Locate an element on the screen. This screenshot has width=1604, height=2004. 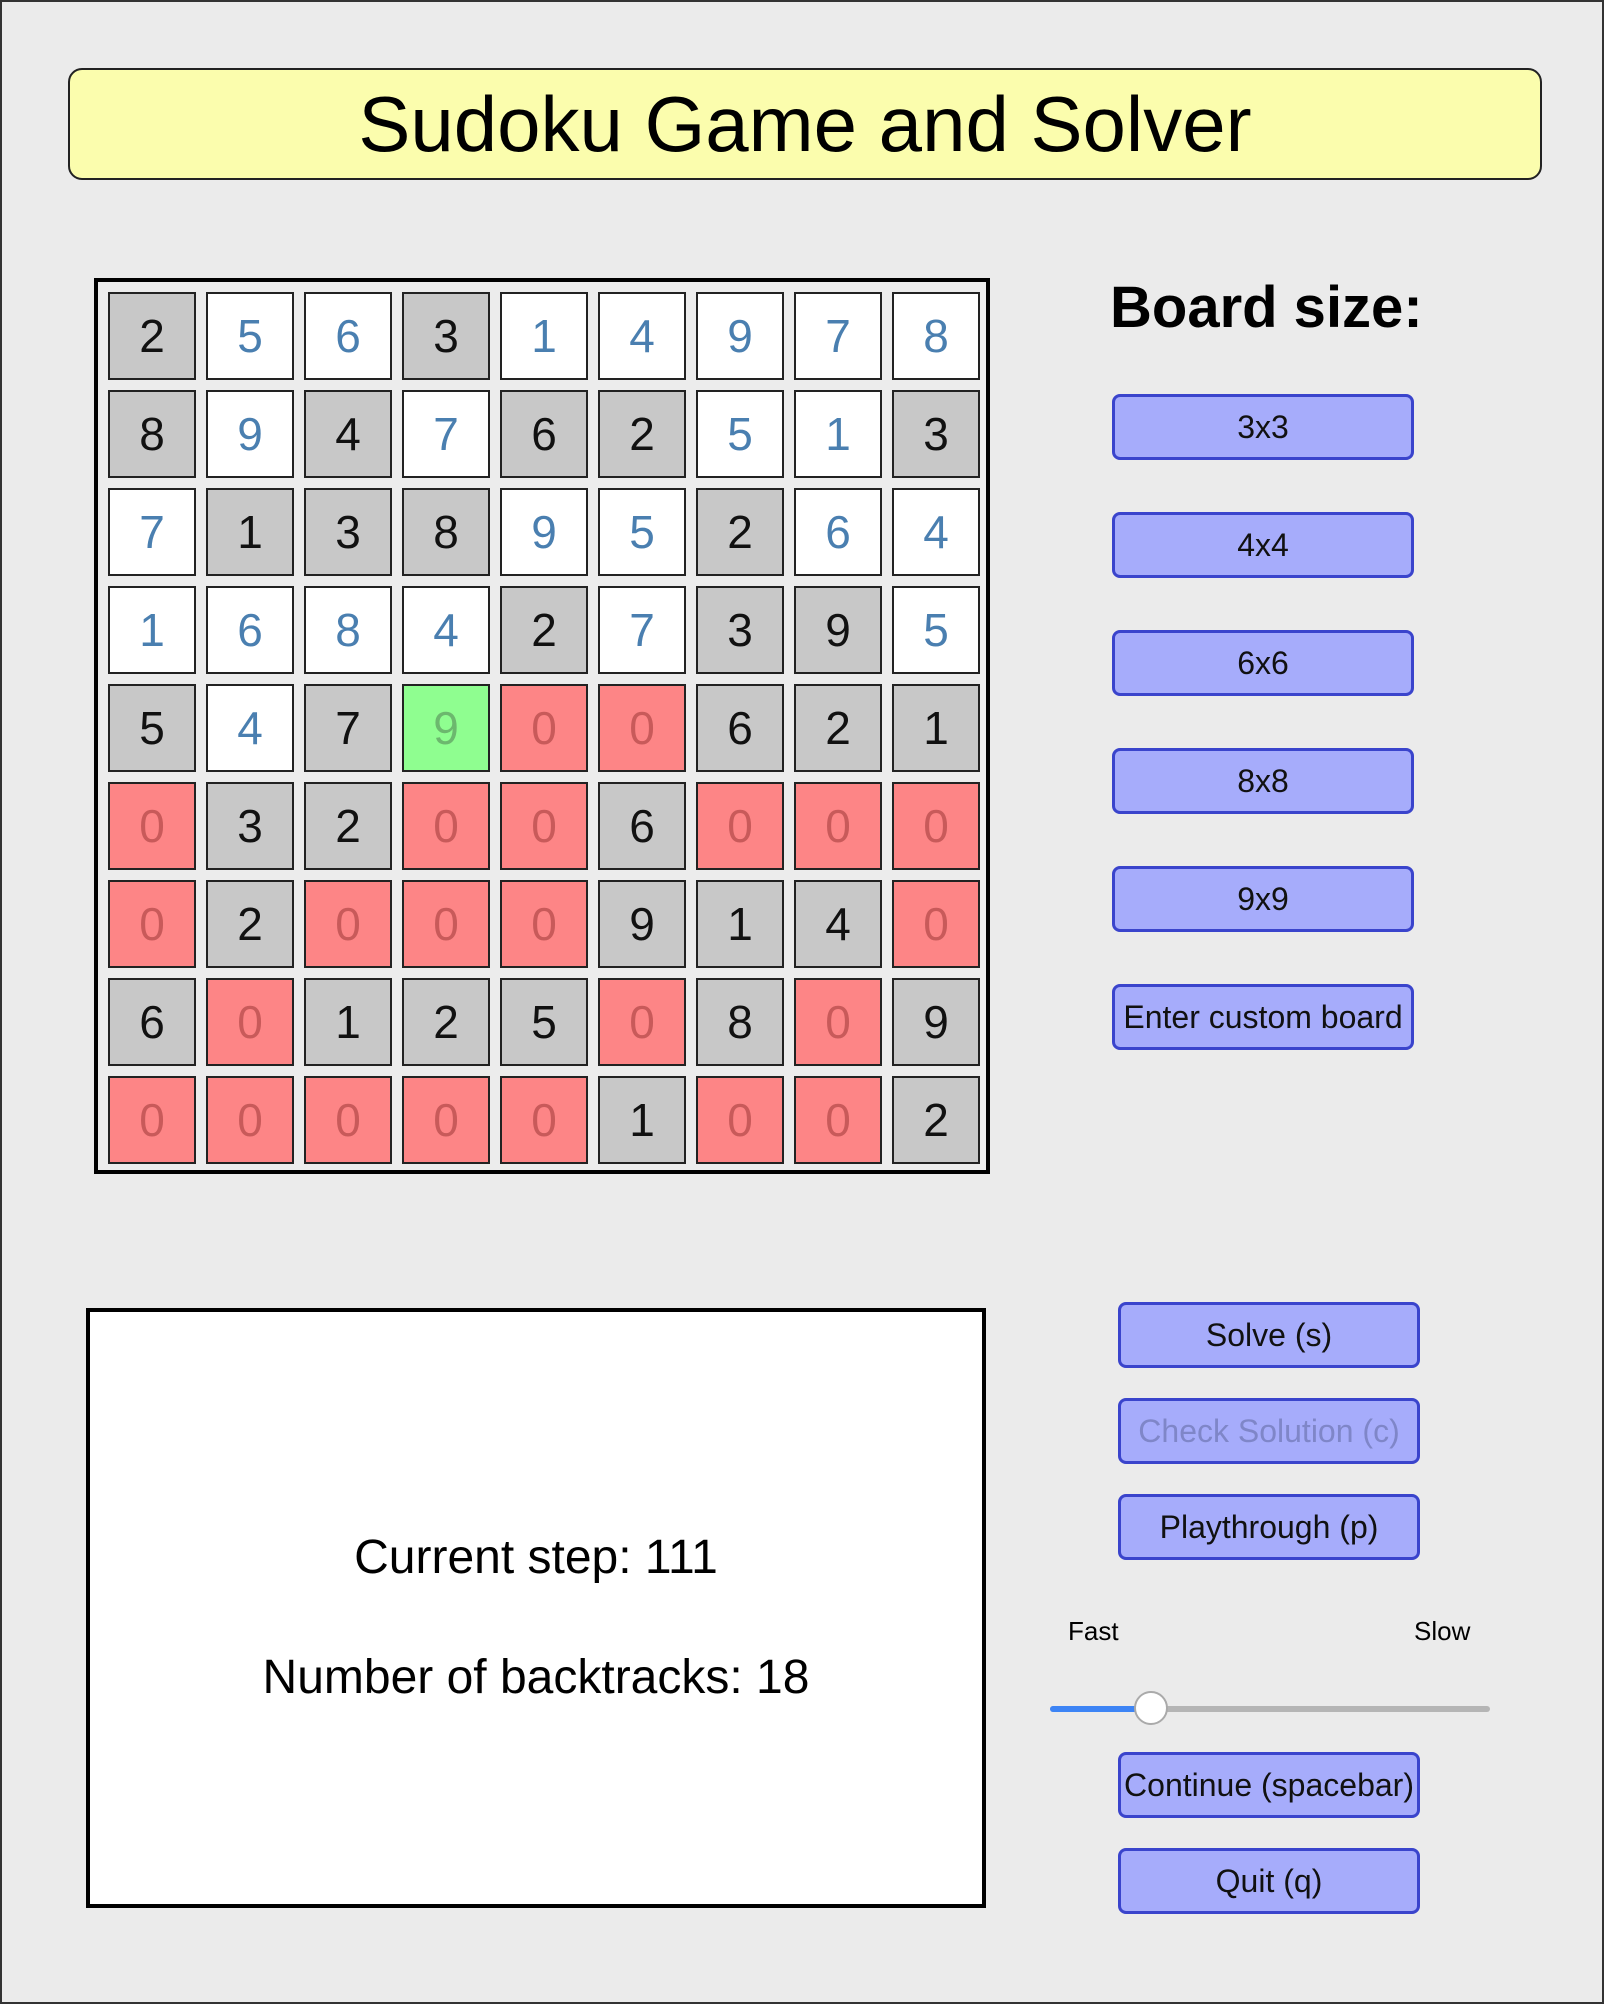
size-9x9-button: 9x9 is located at coordinates (1263, 899).